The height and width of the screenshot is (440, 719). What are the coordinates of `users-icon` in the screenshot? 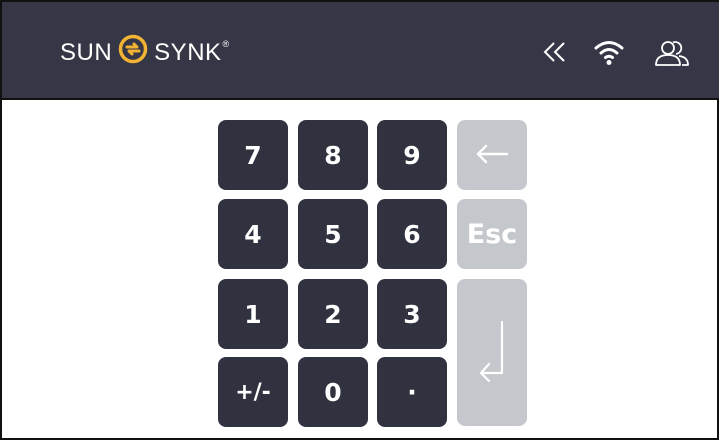 It's located at (672, 55).